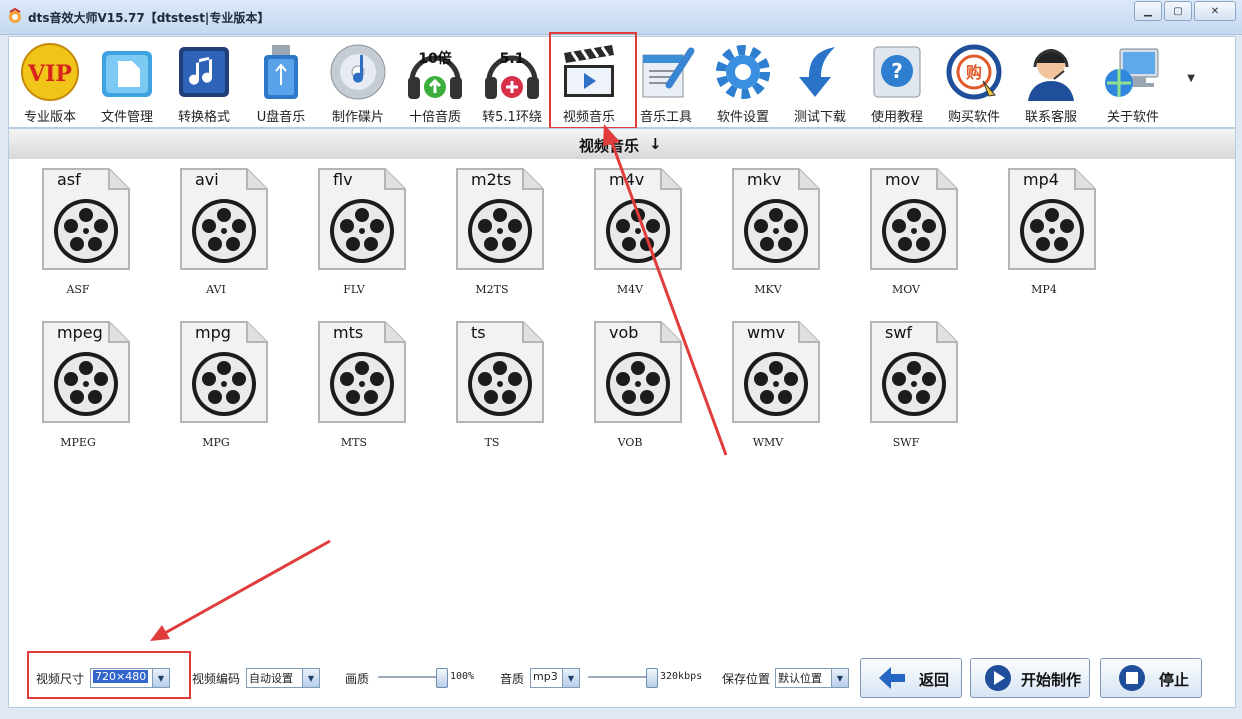 The width and height of the screenshot is (1242, 719). I want to click on toolbar-test-download: 测试下载, so click(820, 82).